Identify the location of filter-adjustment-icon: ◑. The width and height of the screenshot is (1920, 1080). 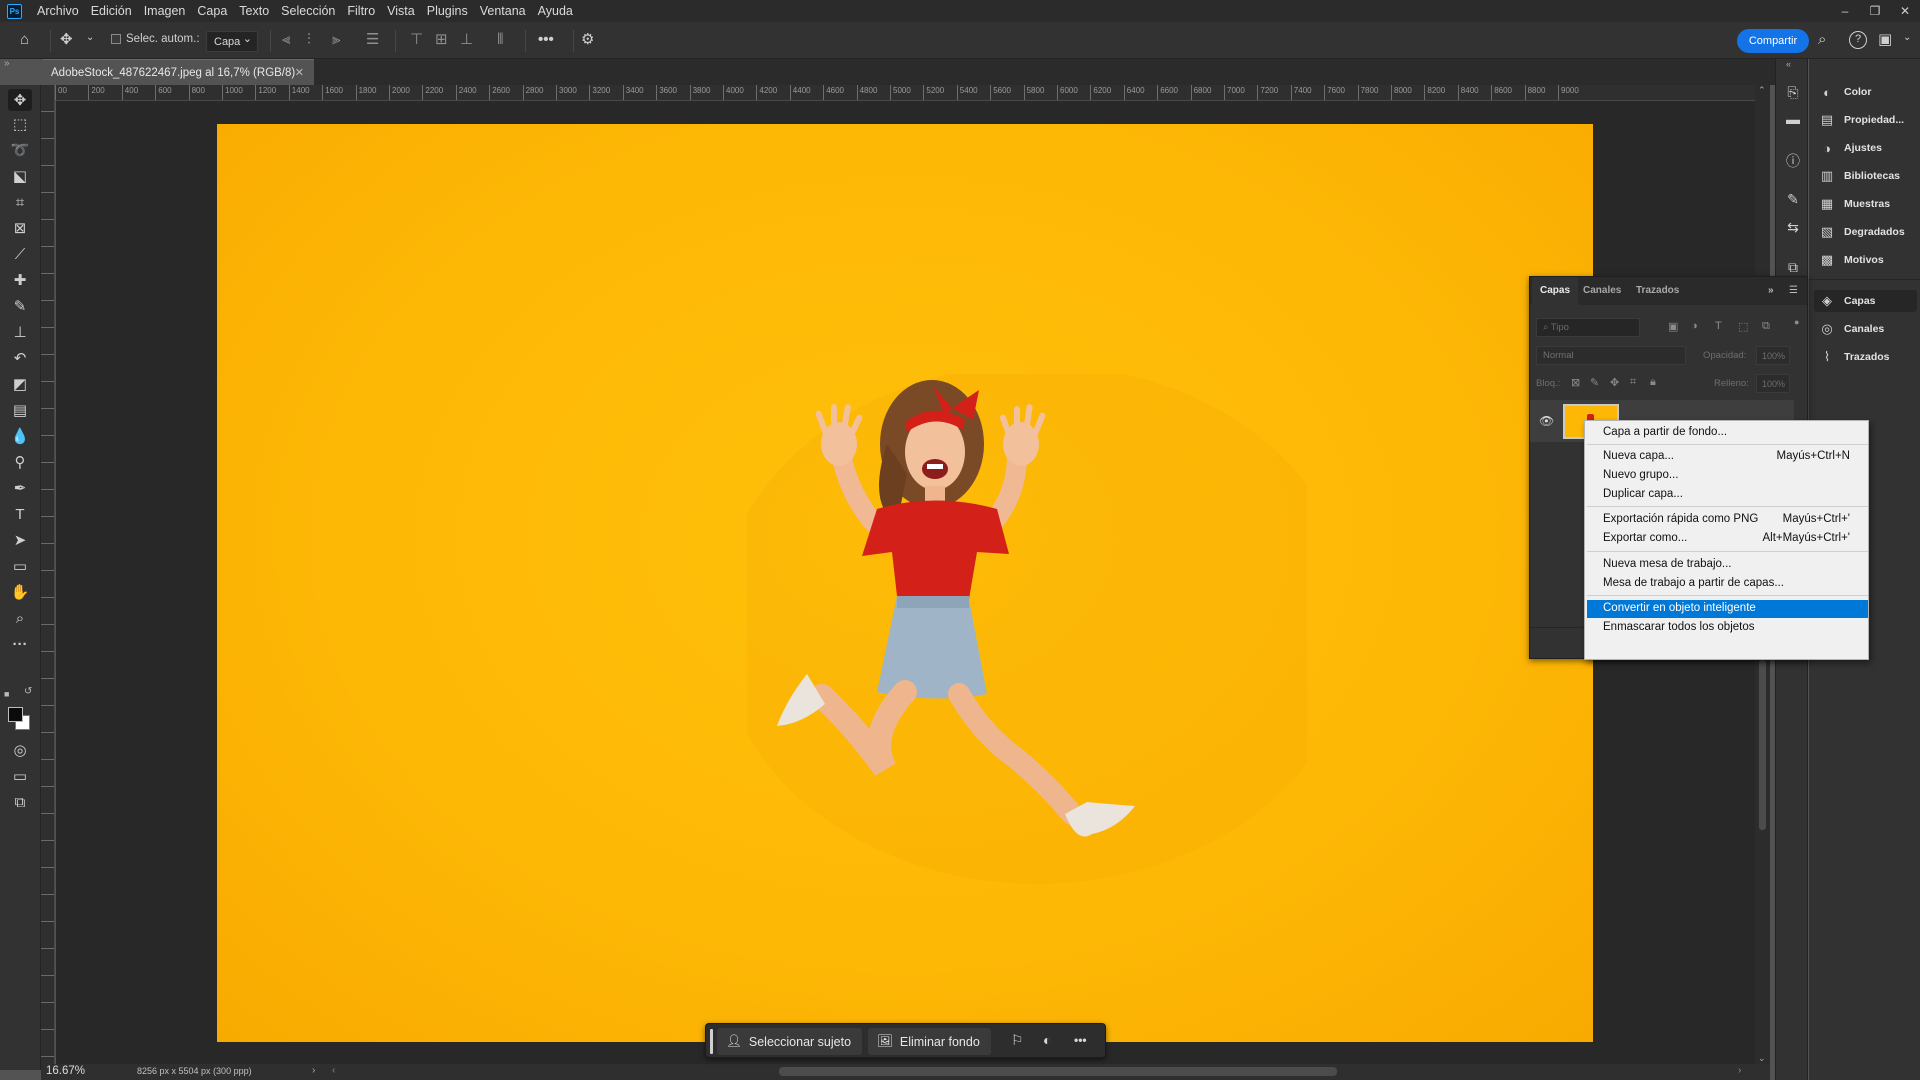
(1694, 326).